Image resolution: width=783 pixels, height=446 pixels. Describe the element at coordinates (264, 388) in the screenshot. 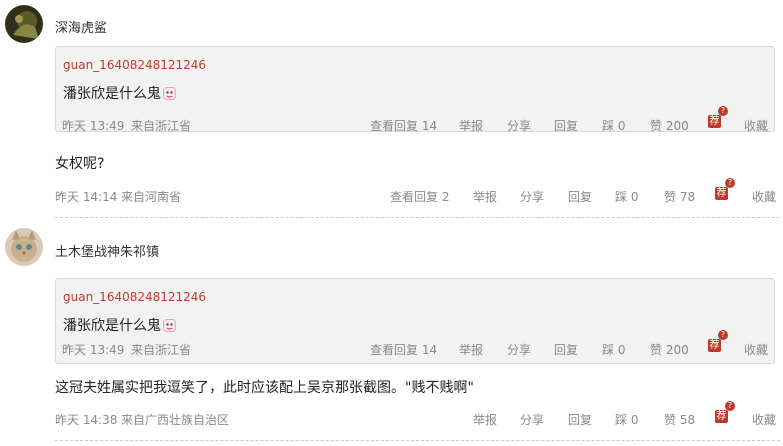

I see `comment-text: 这冠夫姓属实把我逗笑了，此时应该配上吴京那张截图。"贱不贱啊"` at that location.